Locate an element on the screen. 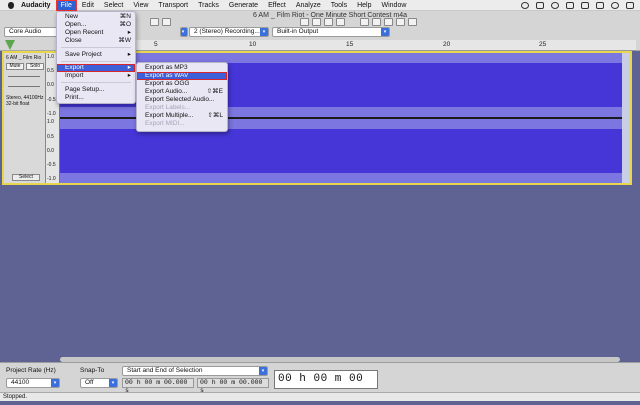  flag-icon is located at coordinates (600, 5).